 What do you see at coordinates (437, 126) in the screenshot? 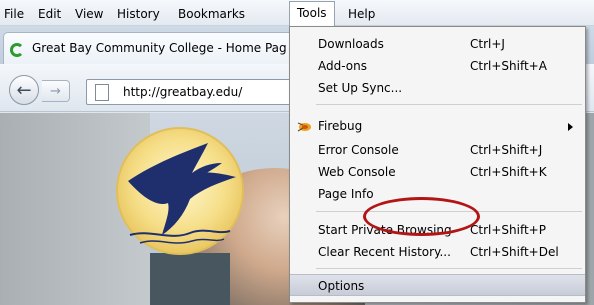
I see `menu-item-firebug: Firebug` at bounding box center [437, 126].